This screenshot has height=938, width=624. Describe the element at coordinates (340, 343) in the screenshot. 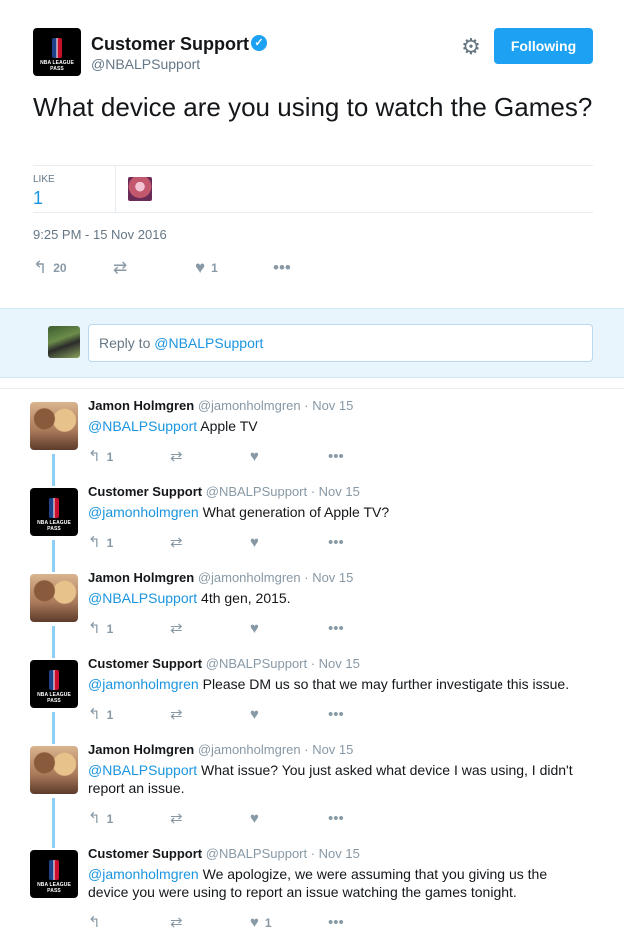

I see `reply-input: Reply to @NBALPSupport` at that location.